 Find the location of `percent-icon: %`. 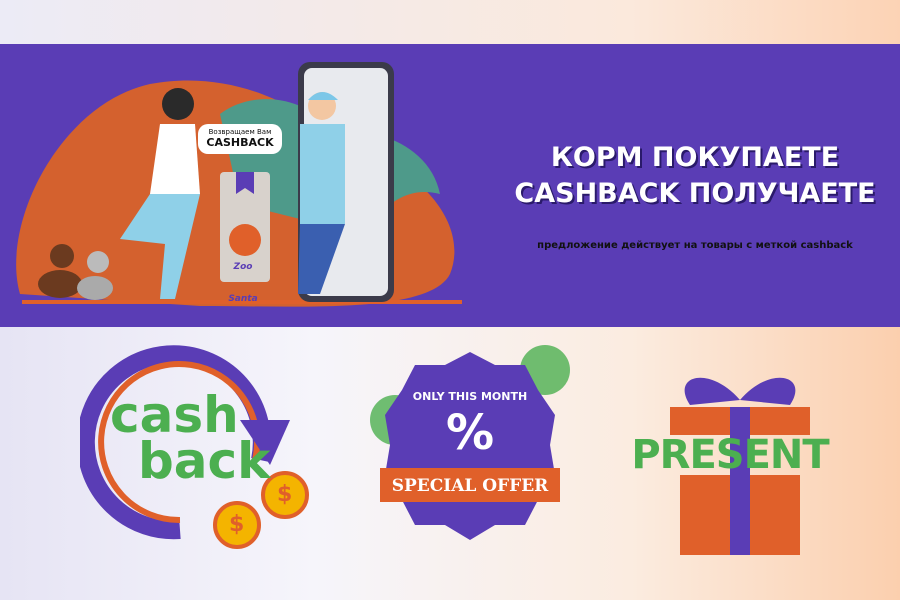

percent-icon: % is located at coordinates (470, 433).